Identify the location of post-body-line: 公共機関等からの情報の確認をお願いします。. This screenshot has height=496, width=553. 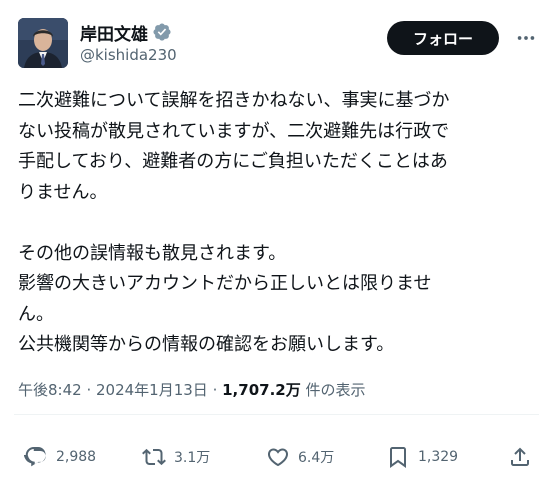
(206, 344).